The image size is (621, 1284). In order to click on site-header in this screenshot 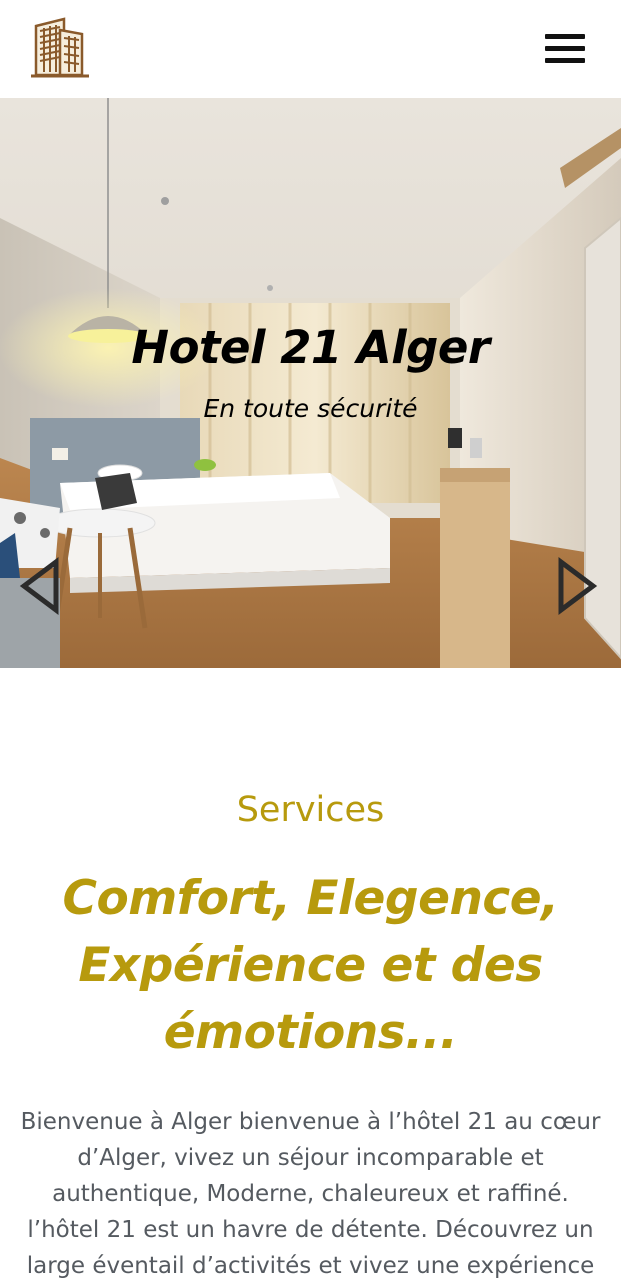, I will do `click(310, 49)`.